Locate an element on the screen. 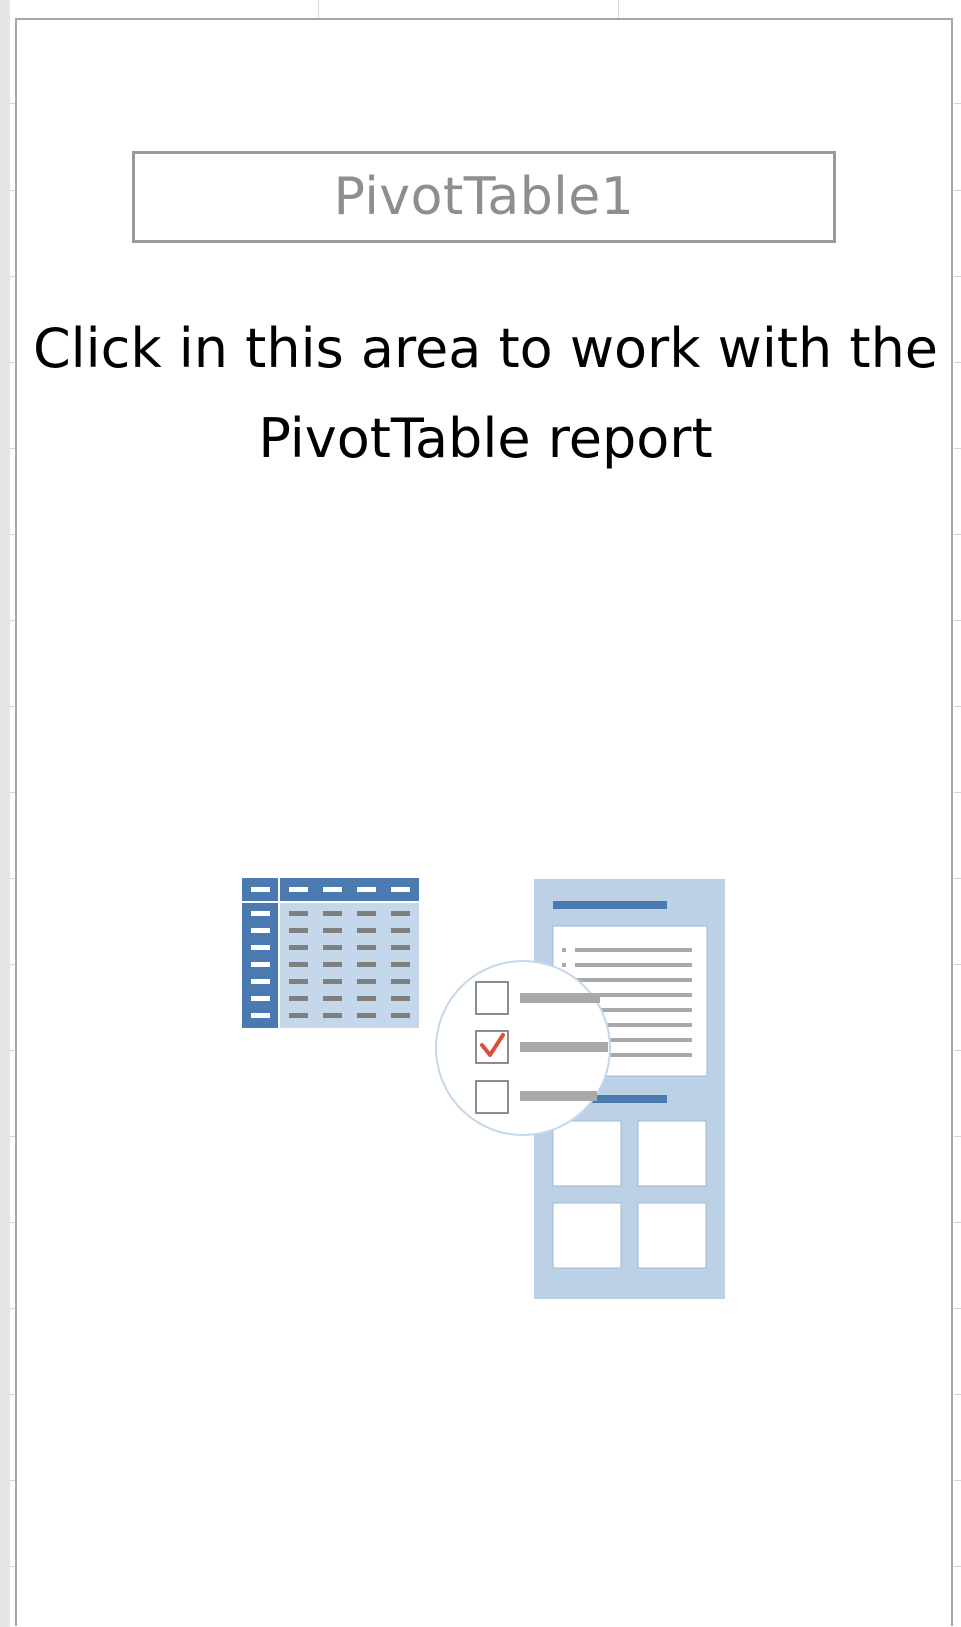 This screenshot has width=961, height=1627. pivot-table-illustration-icon is located at coordinates (483, 1088).